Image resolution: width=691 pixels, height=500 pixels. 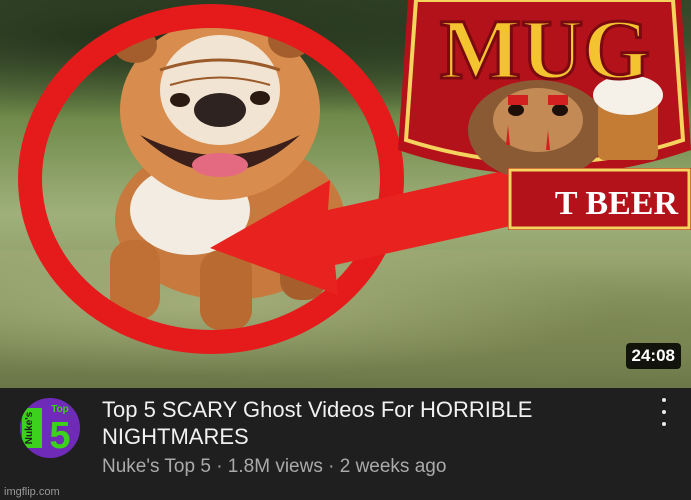 I want to click on video-meta: Nuke's Top 5 · 1.8M views · 2 weeks ago, so click(x=274, y=467).